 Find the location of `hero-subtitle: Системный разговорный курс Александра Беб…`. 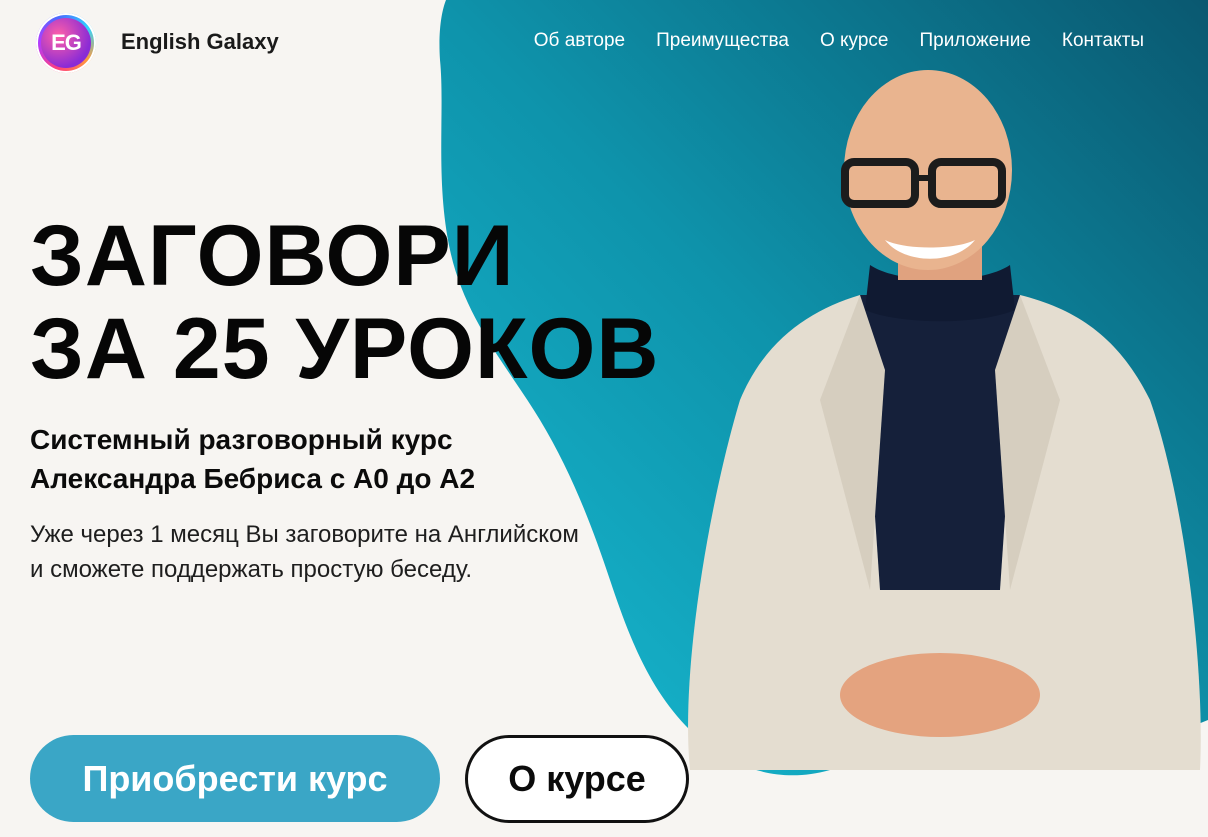

hero-subtitle: Системный разговорный курс Александра Беб… is located at coordinates (340, 459).